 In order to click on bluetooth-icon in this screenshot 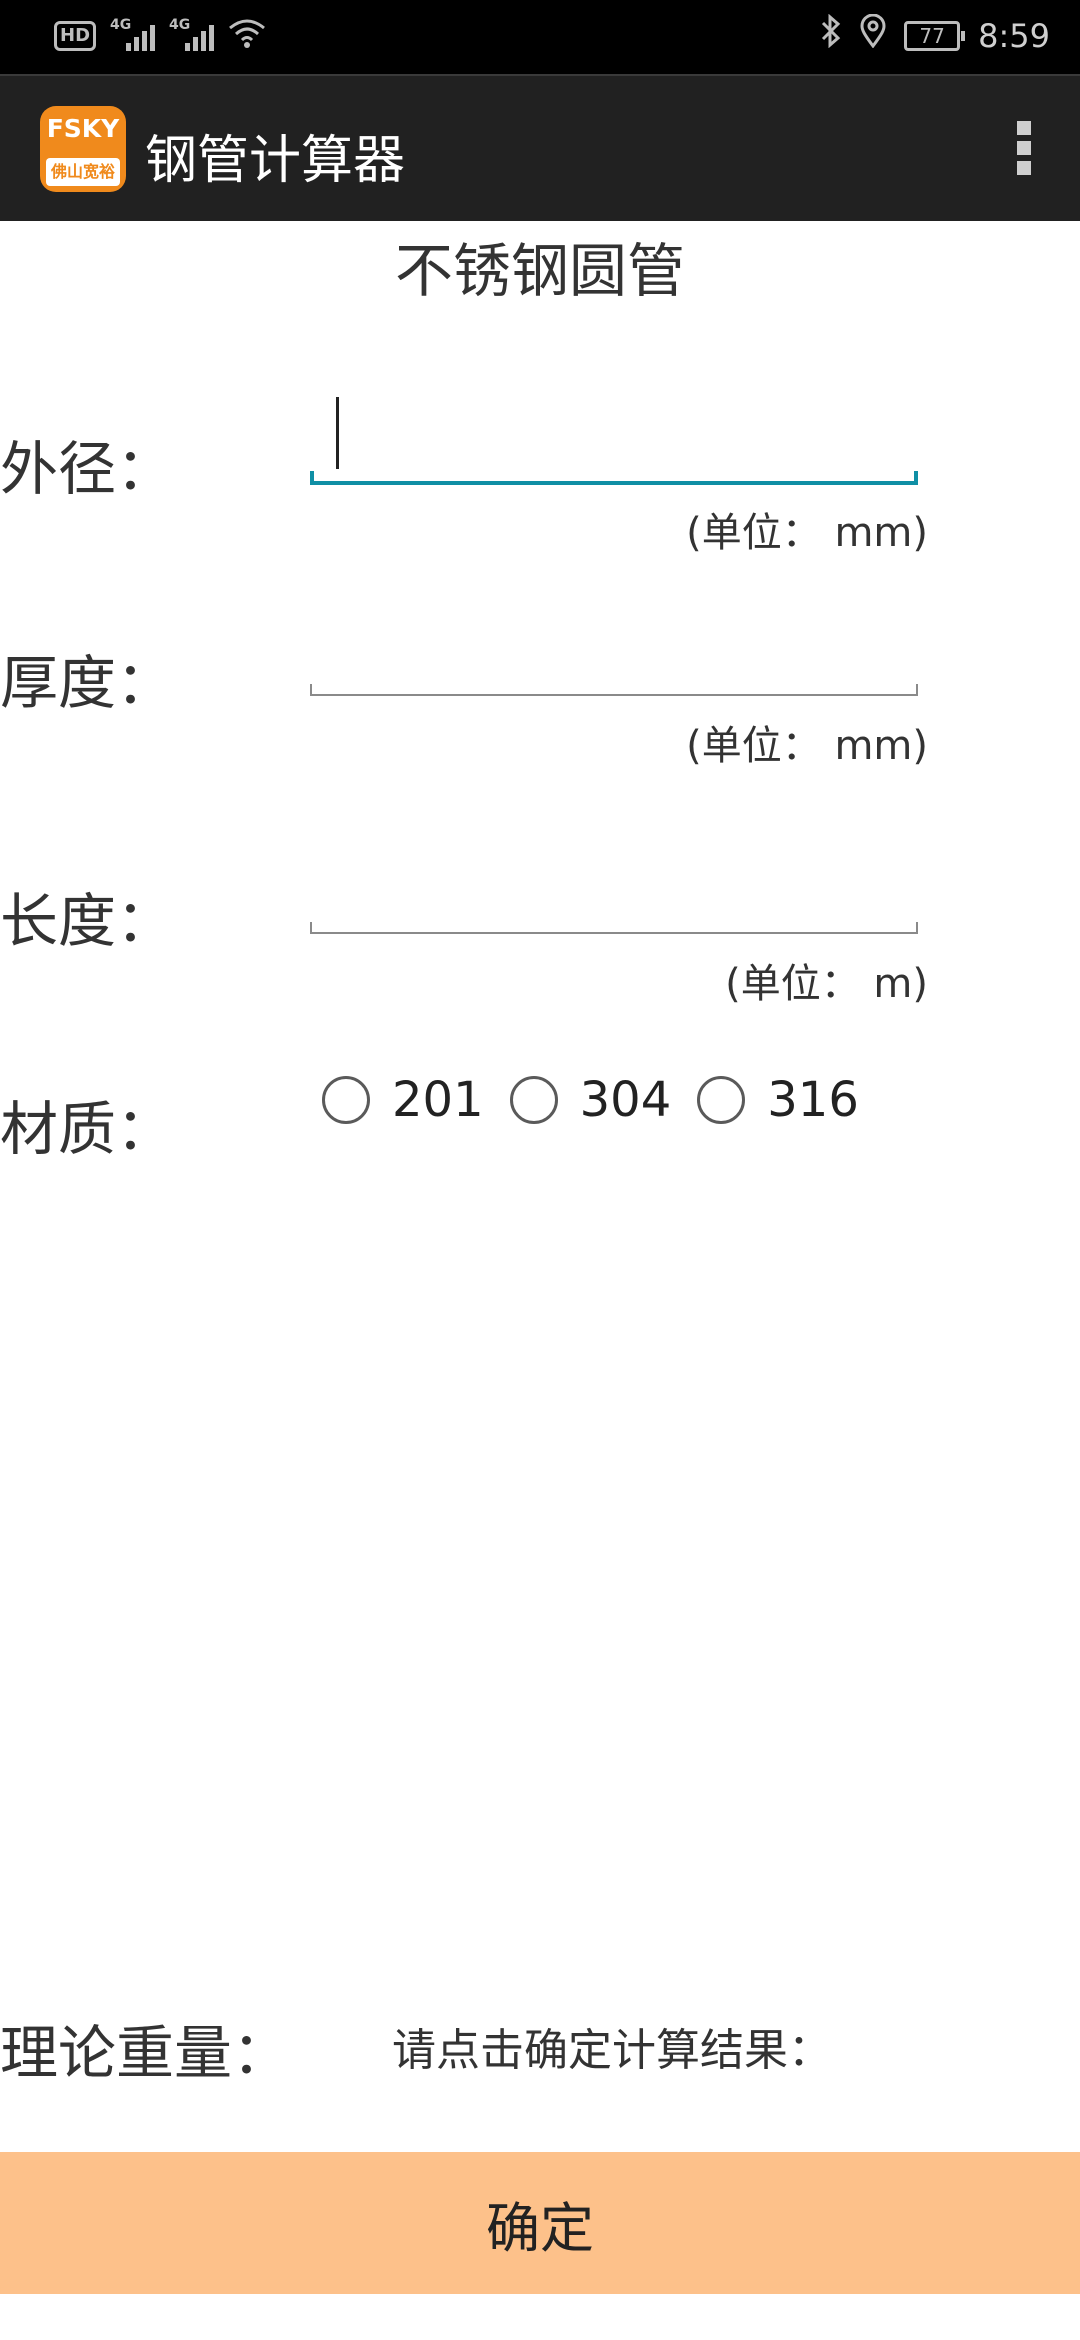, I will do `click(831, 35)`.